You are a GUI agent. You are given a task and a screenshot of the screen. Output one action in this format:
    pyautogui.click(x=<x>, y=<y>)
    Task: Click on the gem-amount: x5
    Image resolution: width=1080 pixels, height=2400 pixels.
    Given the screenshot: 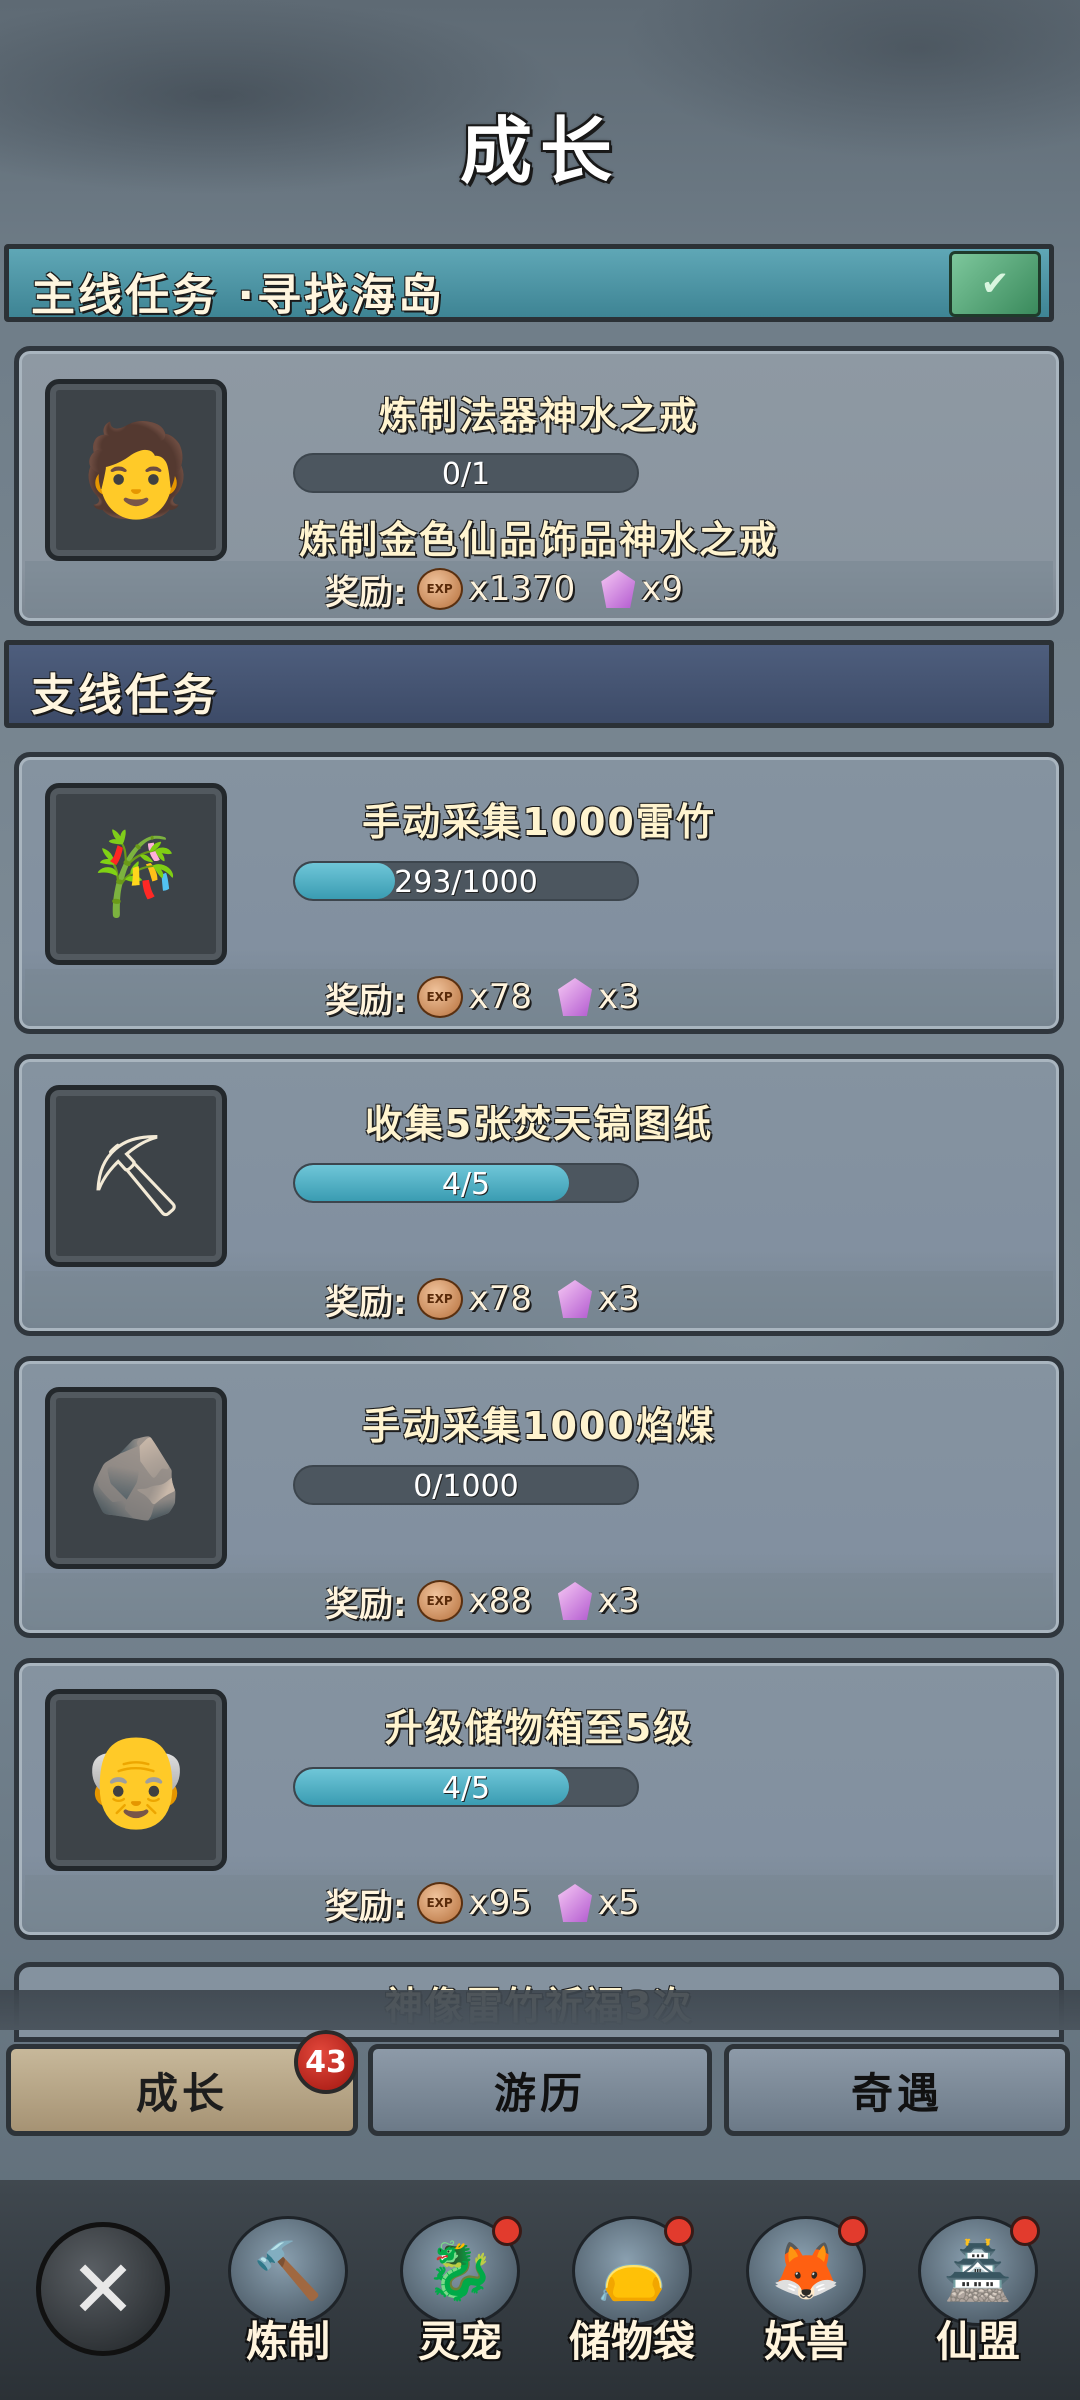 What is the action you would take?
    pyautogui.click(x=619, y=1903)
    